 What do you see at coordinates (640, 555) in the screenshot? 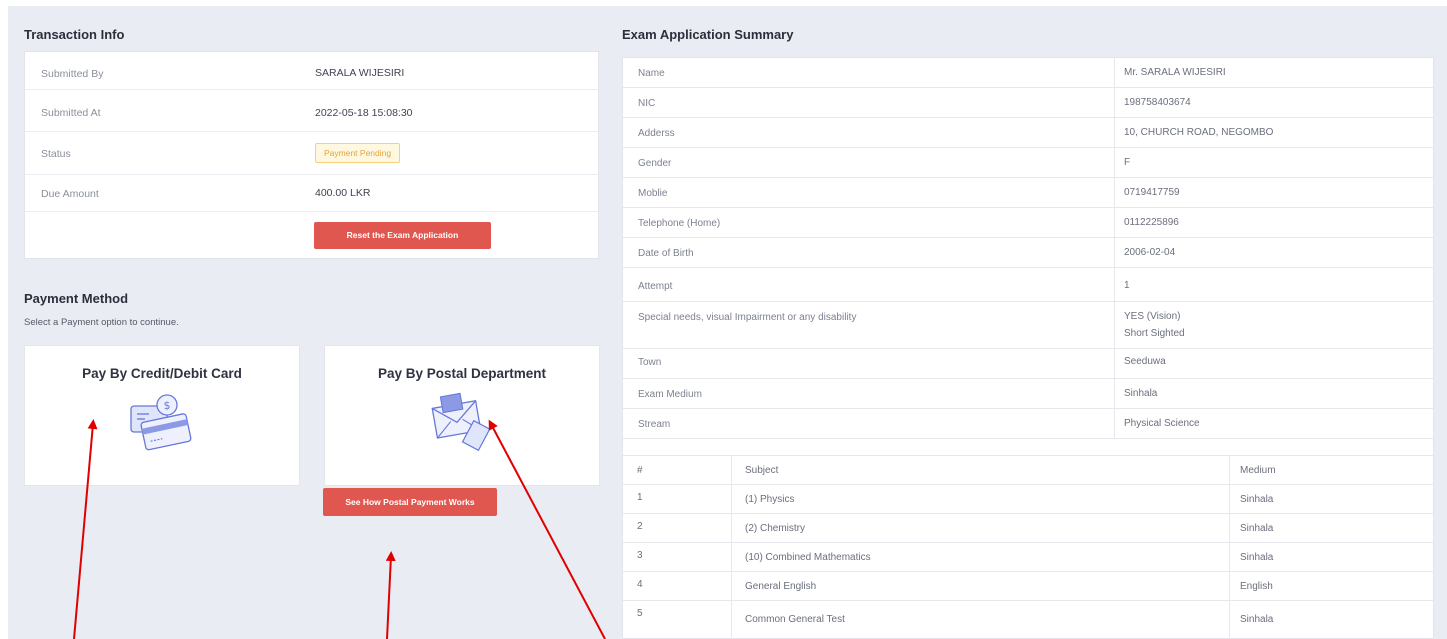
I see `subject-num: 3` at bounding box center [640, 555].